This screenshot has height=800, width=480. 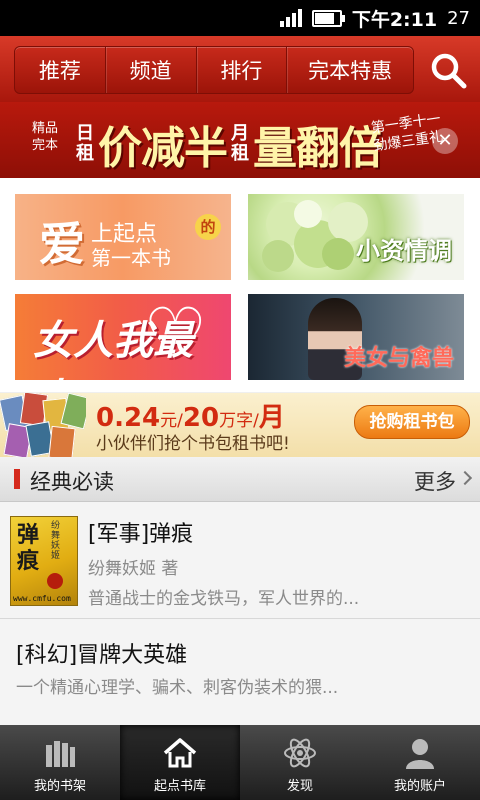 I want to click on tab-recommend: 推荐, so click(x=60, y=70).